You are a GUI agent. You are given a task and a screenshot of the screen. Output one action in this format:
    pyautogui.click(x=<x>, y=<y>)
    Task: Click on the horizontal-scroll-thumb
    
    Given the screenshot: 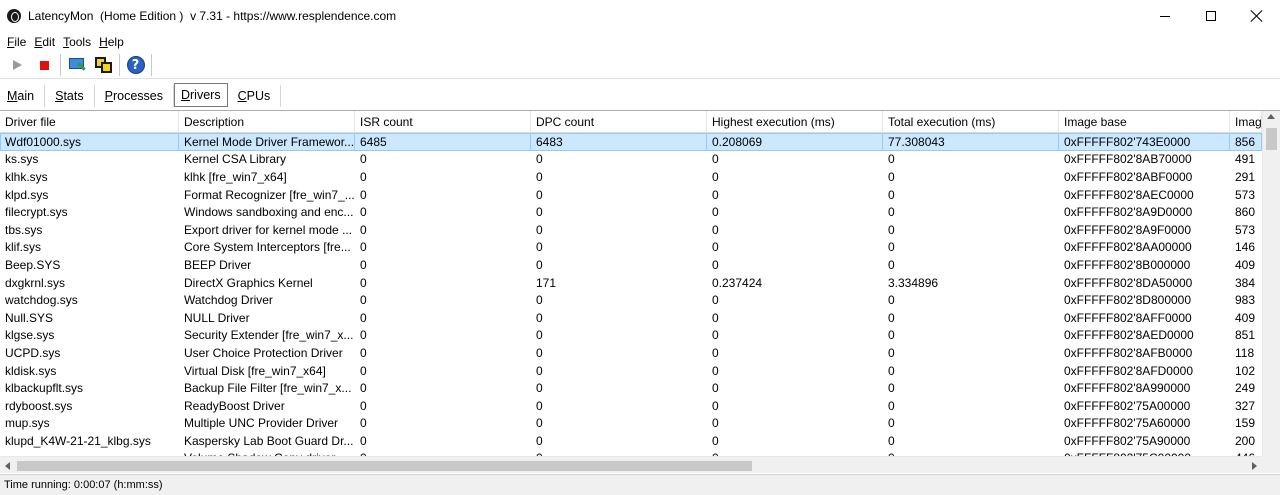 What is the action you would take?
    pyautogui.click(x=384, y=466)
    